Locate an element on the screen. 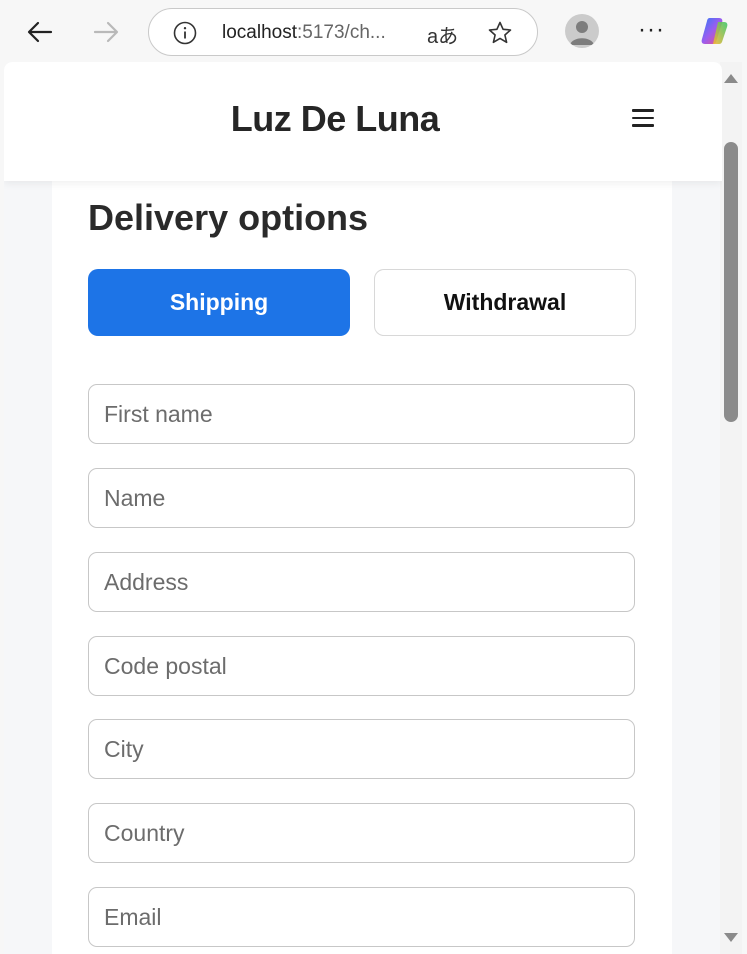 The height and width of the screenshot is (954, 747). star-icon is located at coordinates (500, 33).